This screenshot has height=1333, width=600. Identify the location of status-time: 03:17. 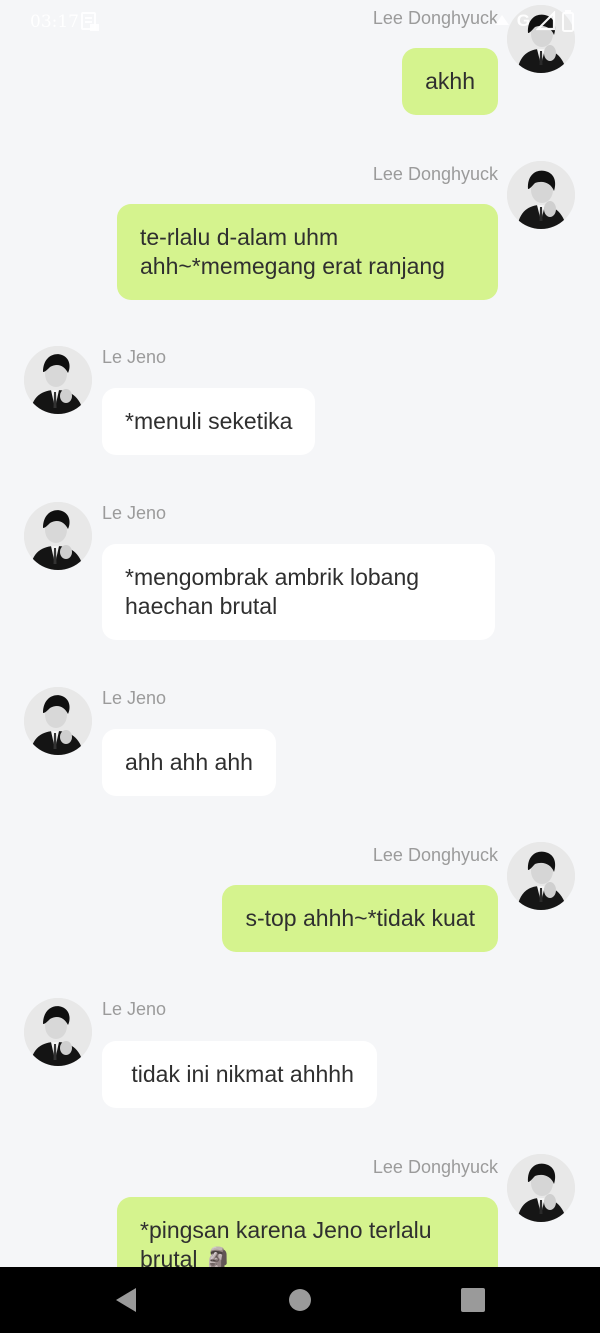
(54, 22).